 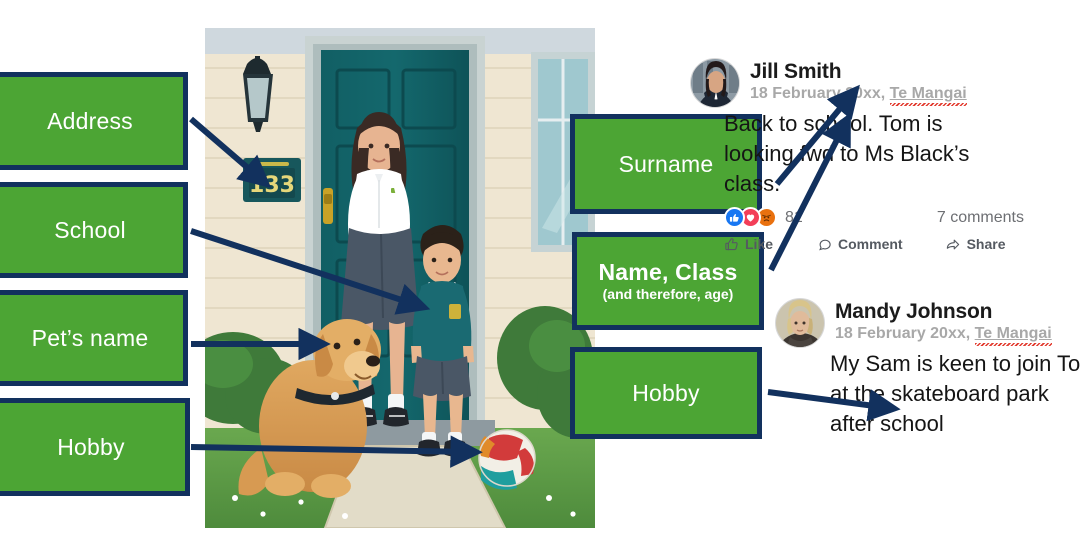 I want to click on callout-pets-name-label: Pet’s name, so click(x=90, y=337).